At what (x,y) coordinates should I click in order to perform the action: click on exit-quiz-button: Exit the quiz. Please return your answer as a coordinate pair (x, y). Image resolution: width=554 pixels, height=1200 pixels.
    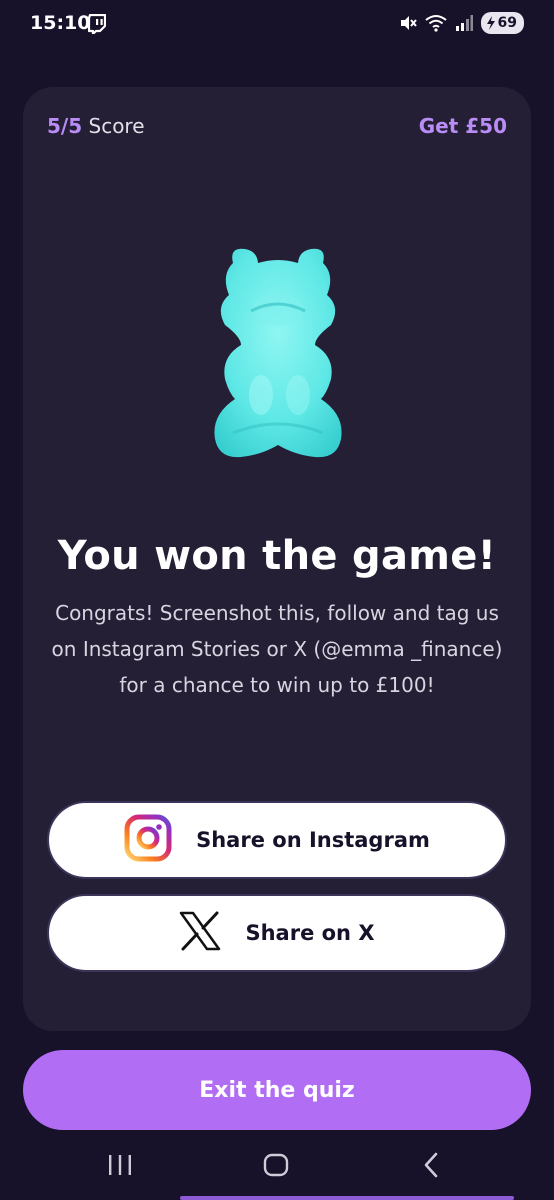
    Looking at the image, I should click on (277, 1090).